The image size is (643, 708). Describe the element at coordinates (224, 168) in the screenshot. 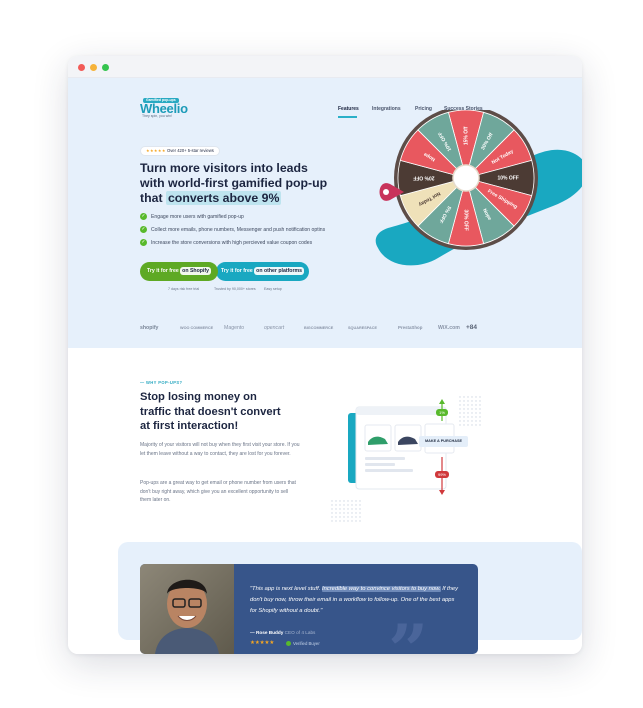

I see `headline-line-1: Turn more visitors into leads` at that location.